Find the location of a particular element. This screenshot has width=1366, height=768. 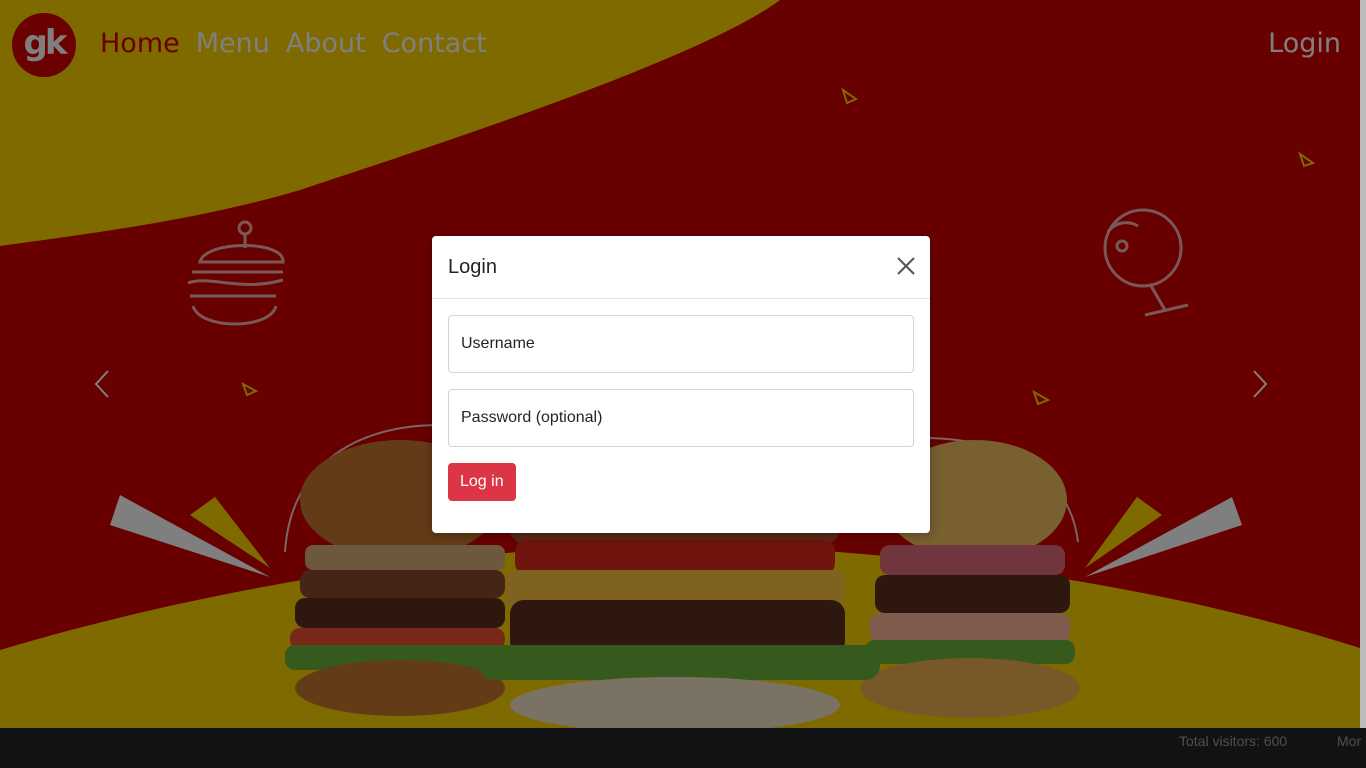

close-button is located at coordinates (906, 266).